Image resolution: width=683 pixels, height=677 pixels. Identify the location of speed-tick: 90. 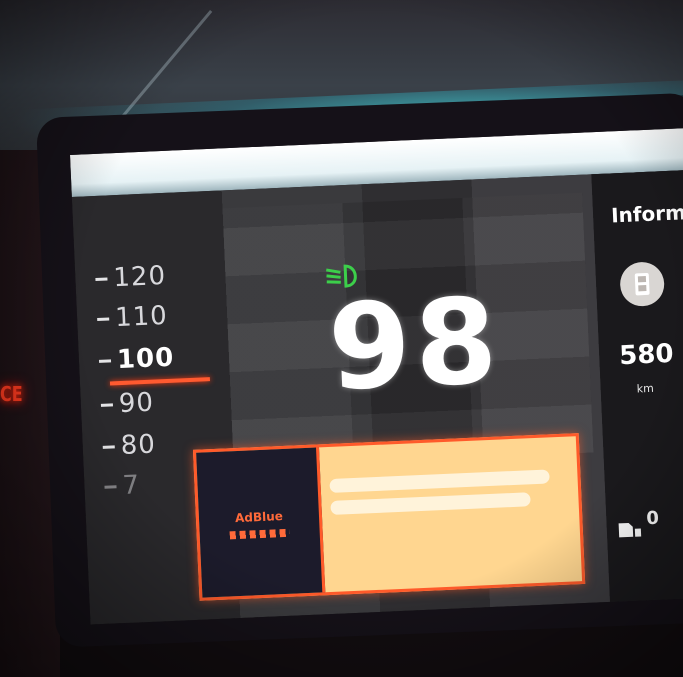
(127, 404).